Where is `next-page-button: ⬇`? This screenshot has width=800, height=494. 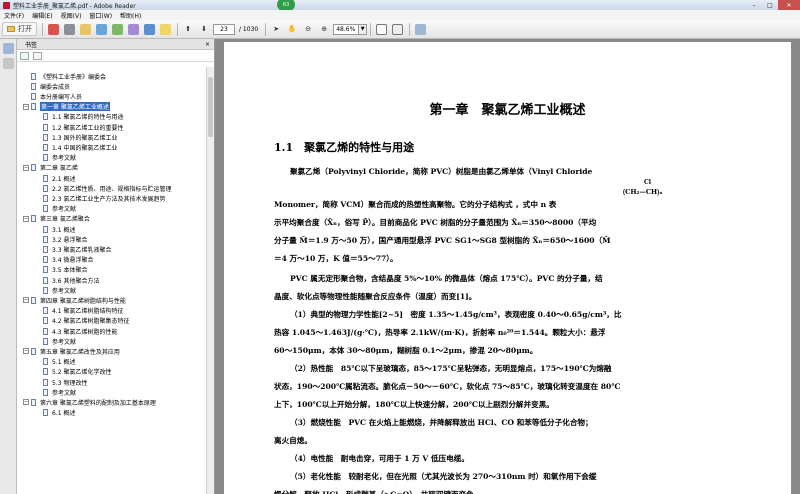
next-page-button: ⬇ is located at coordinates (204, 29).